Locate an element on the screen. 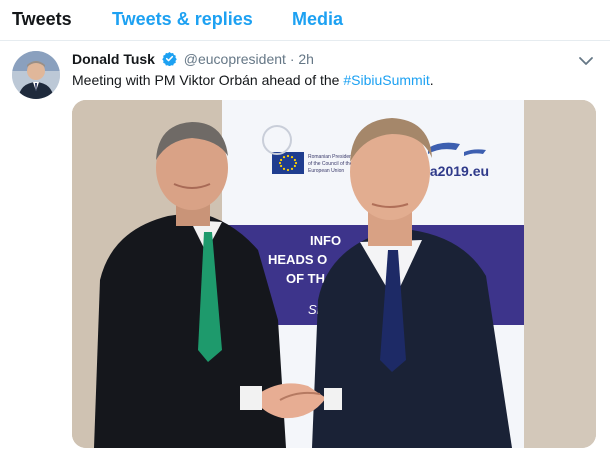 Image resolution: width=610 pixels, height=454 pixels. tweet-timestamp: 2h is located at coordinates (306, 59).